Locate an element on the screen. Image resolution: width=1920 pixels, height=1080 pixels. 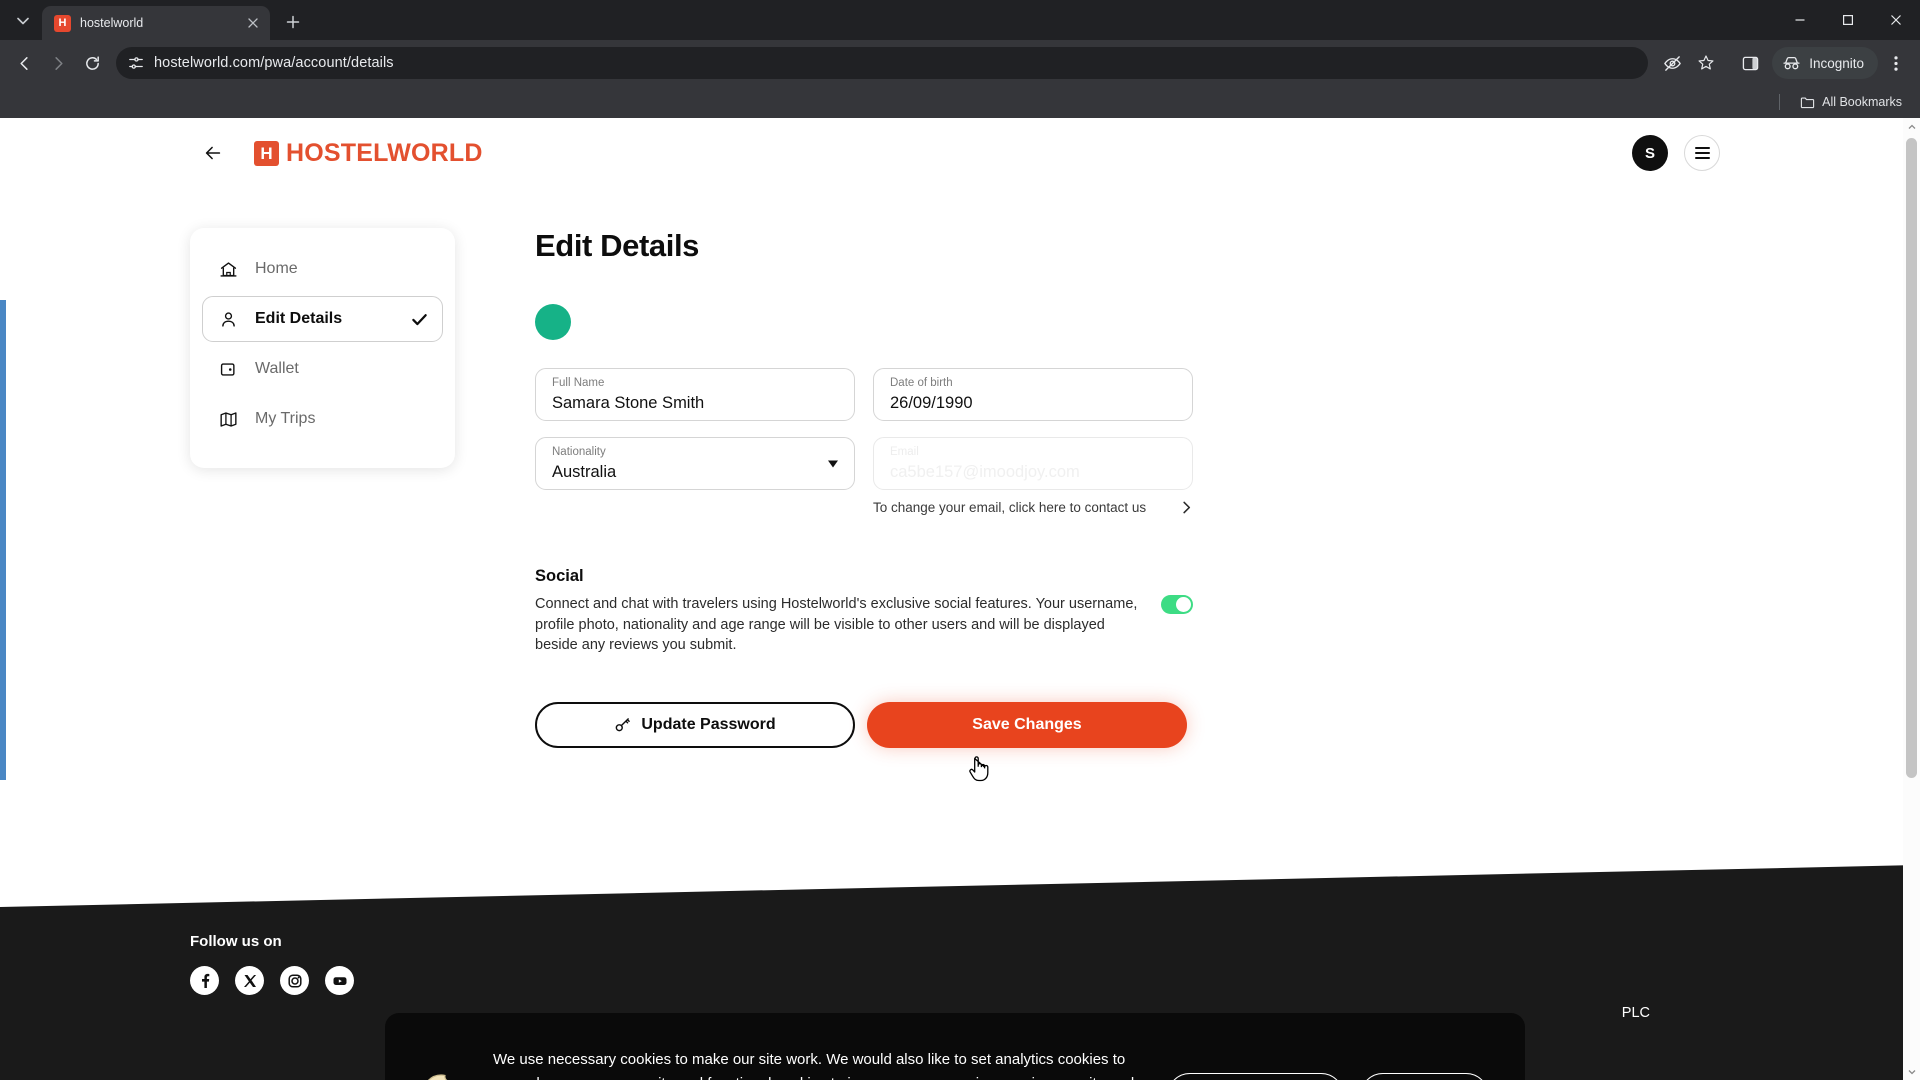
nationality-select: Nationality Australia is located at coordinates (695, 463).